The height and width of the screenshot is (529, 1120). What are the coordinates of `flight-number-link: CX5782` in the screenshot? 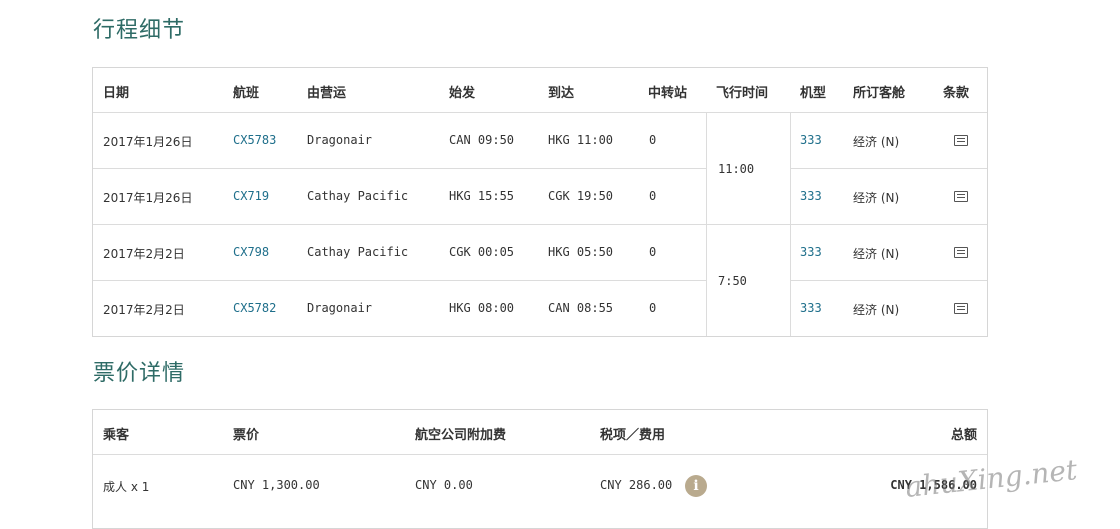 It's located at (254, 308).